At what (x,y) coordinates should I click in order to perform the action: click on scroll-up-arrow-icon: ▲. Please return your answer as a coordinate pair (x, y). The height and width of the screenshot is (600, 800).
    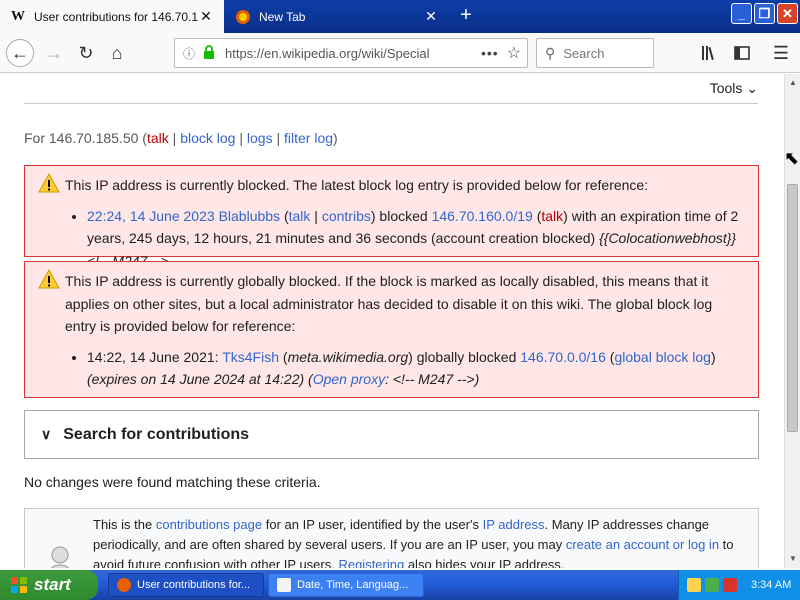
    Looking at the image, I should click on (793, 83).